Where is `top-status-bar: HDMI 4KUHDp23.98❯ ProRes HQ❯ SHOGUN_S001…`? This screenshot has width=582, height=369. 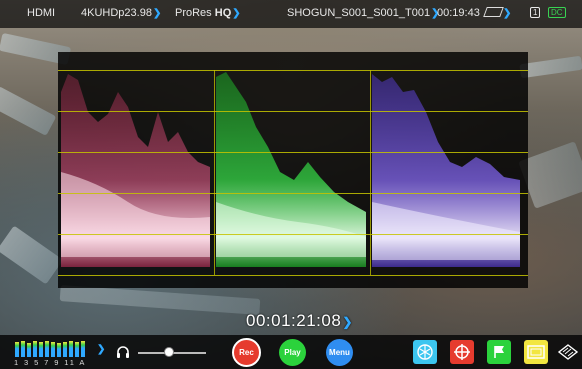 top-status-bar: HDMI 4KUHDp23.98❯ ProRes HQ❯ SHOGUN_S001… is located at coordinates (291, 14).